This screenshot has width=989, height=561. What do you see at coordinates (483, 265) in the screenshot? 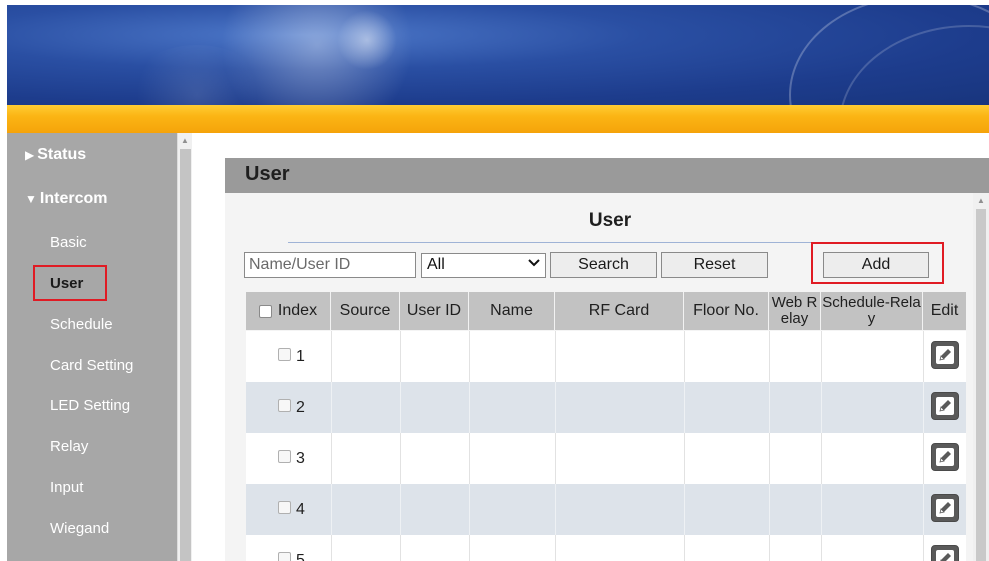
I see `filter-select: All` at bounding box center [483, 265].